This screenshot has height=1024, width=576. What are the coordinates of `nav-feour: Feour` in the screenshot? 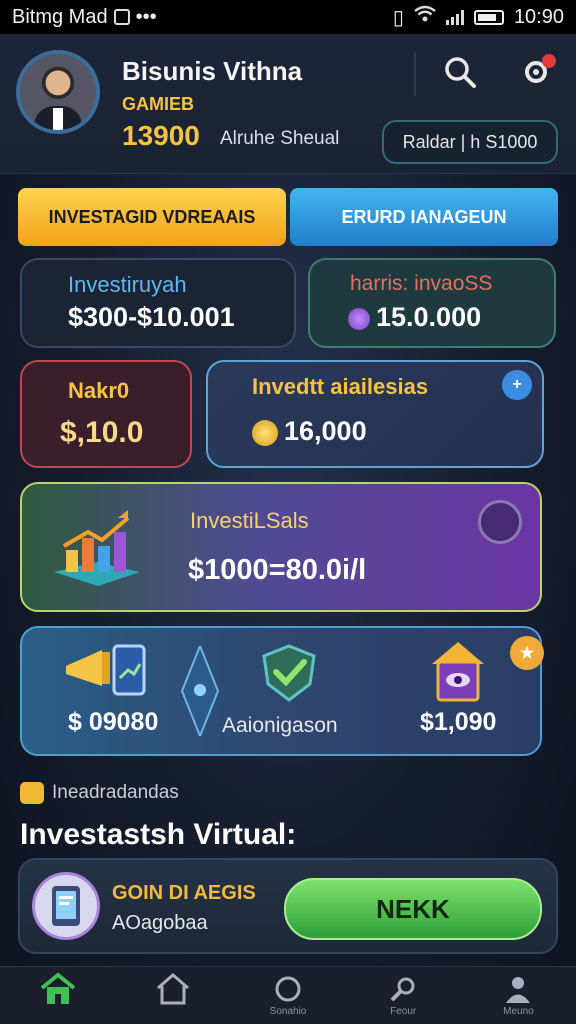 It's located at (403, 995).